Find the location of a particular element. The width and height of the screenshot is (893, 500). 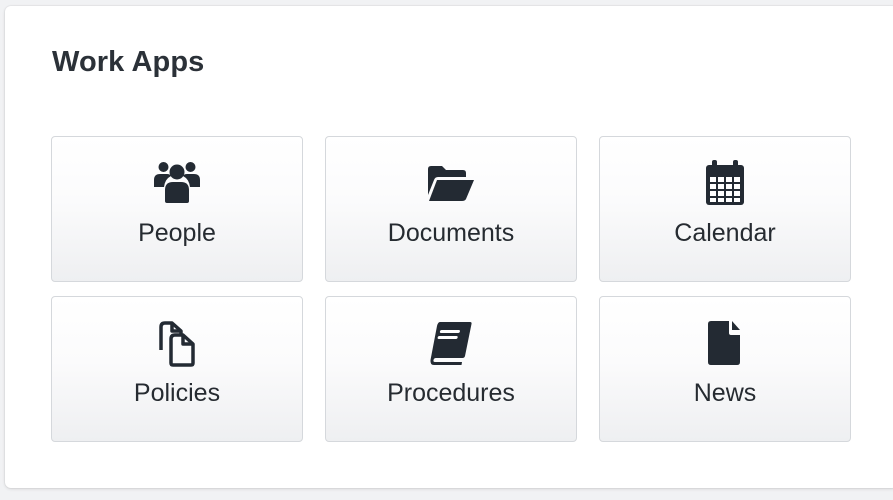

app-tile-news: News is located at coordinates (725, 369).